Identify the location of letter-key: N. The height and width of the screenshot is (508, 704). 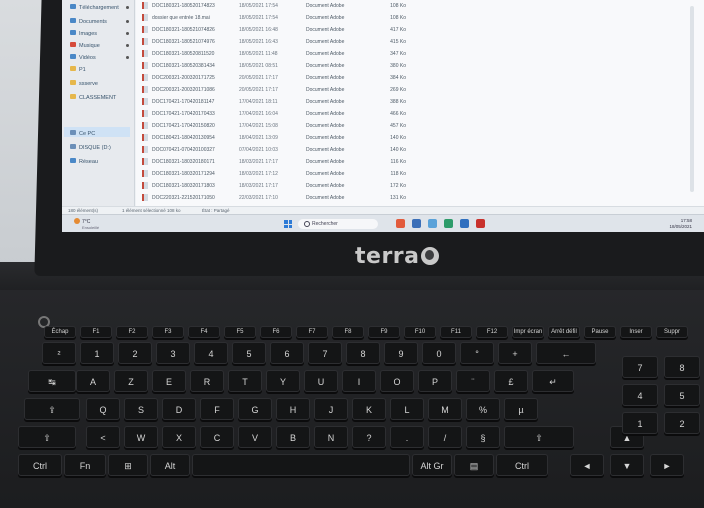
(331, 437).